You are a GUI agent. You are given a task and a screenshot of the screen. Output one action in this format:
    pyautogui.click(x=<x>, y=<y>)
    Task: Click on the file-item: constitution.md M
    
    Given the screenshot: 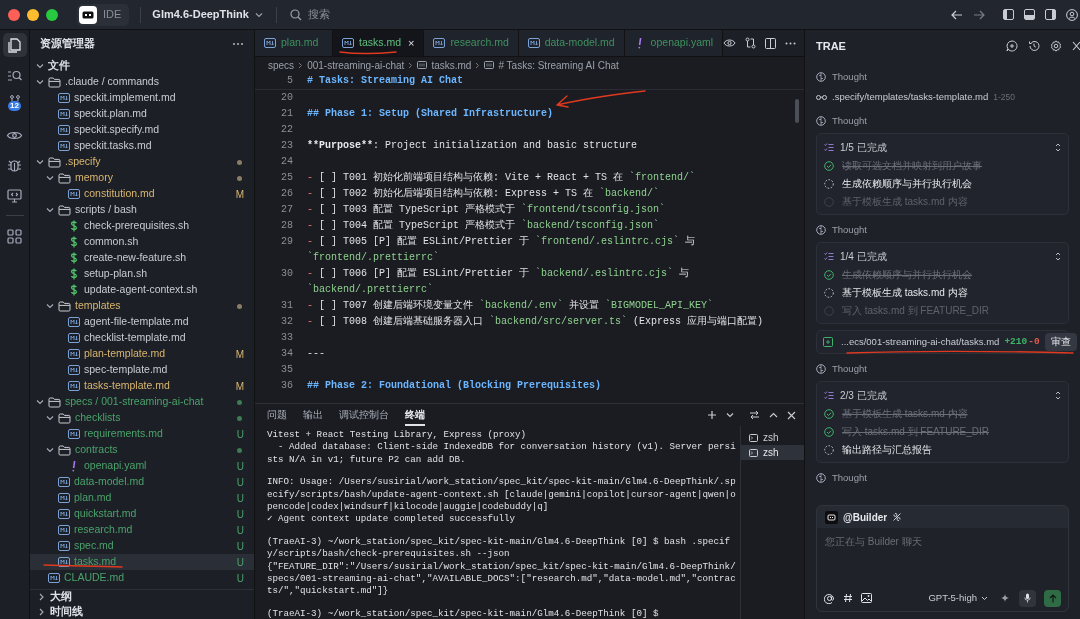 What is the action you would take?
    pyautogui.click(x=142, y=194)
    